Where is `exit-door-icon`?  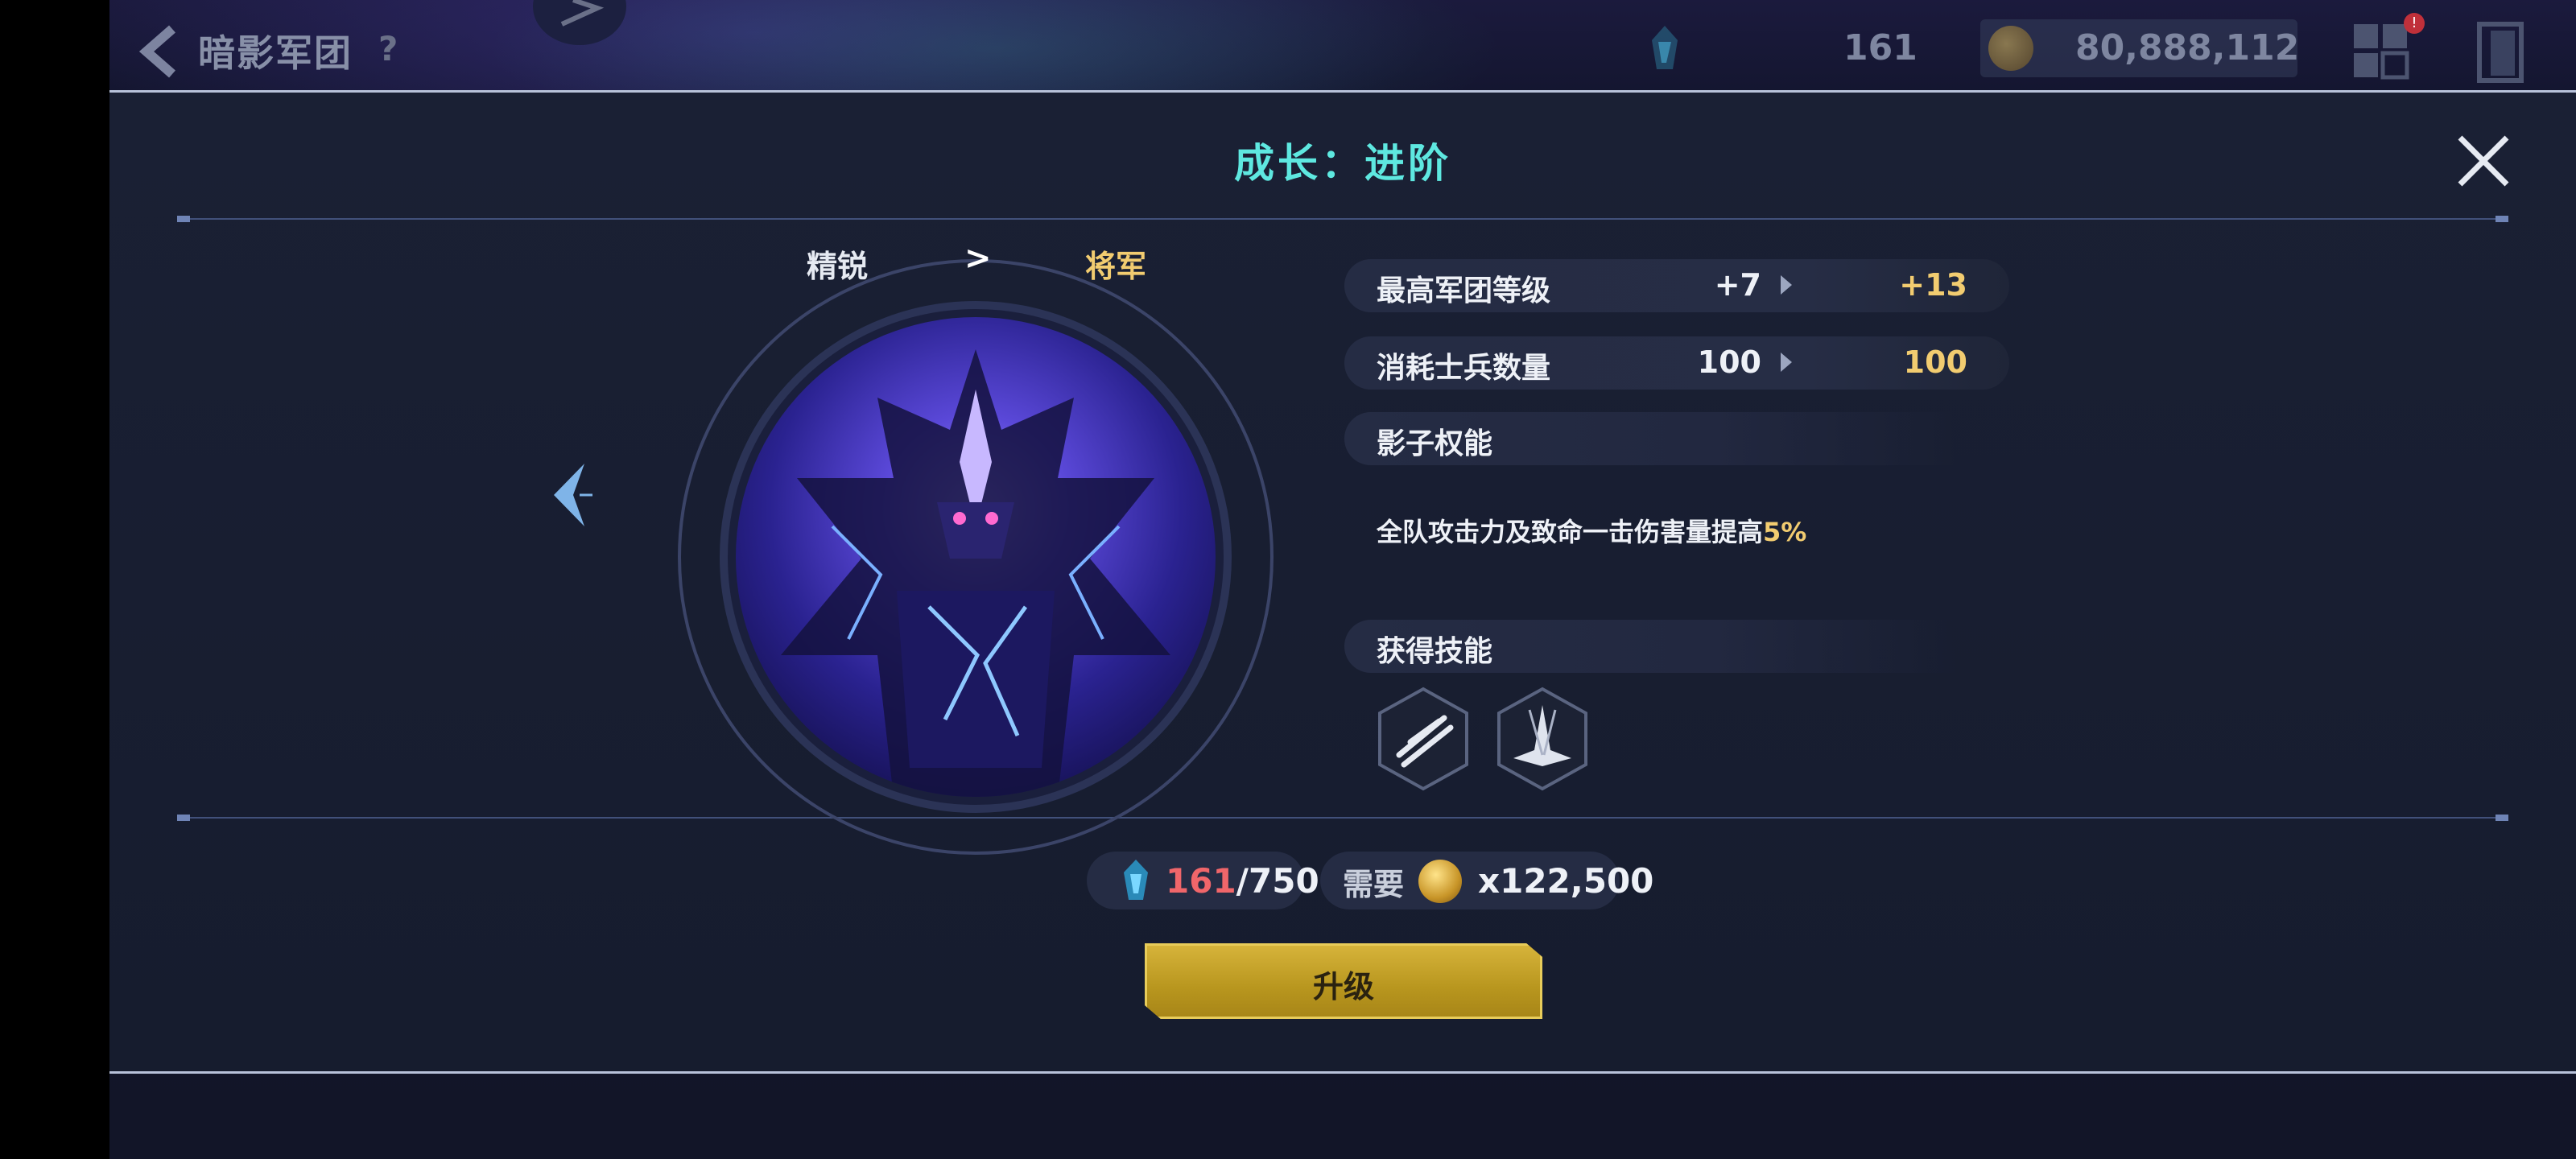
exit-door-icon is located at coordinates (2500, 52).